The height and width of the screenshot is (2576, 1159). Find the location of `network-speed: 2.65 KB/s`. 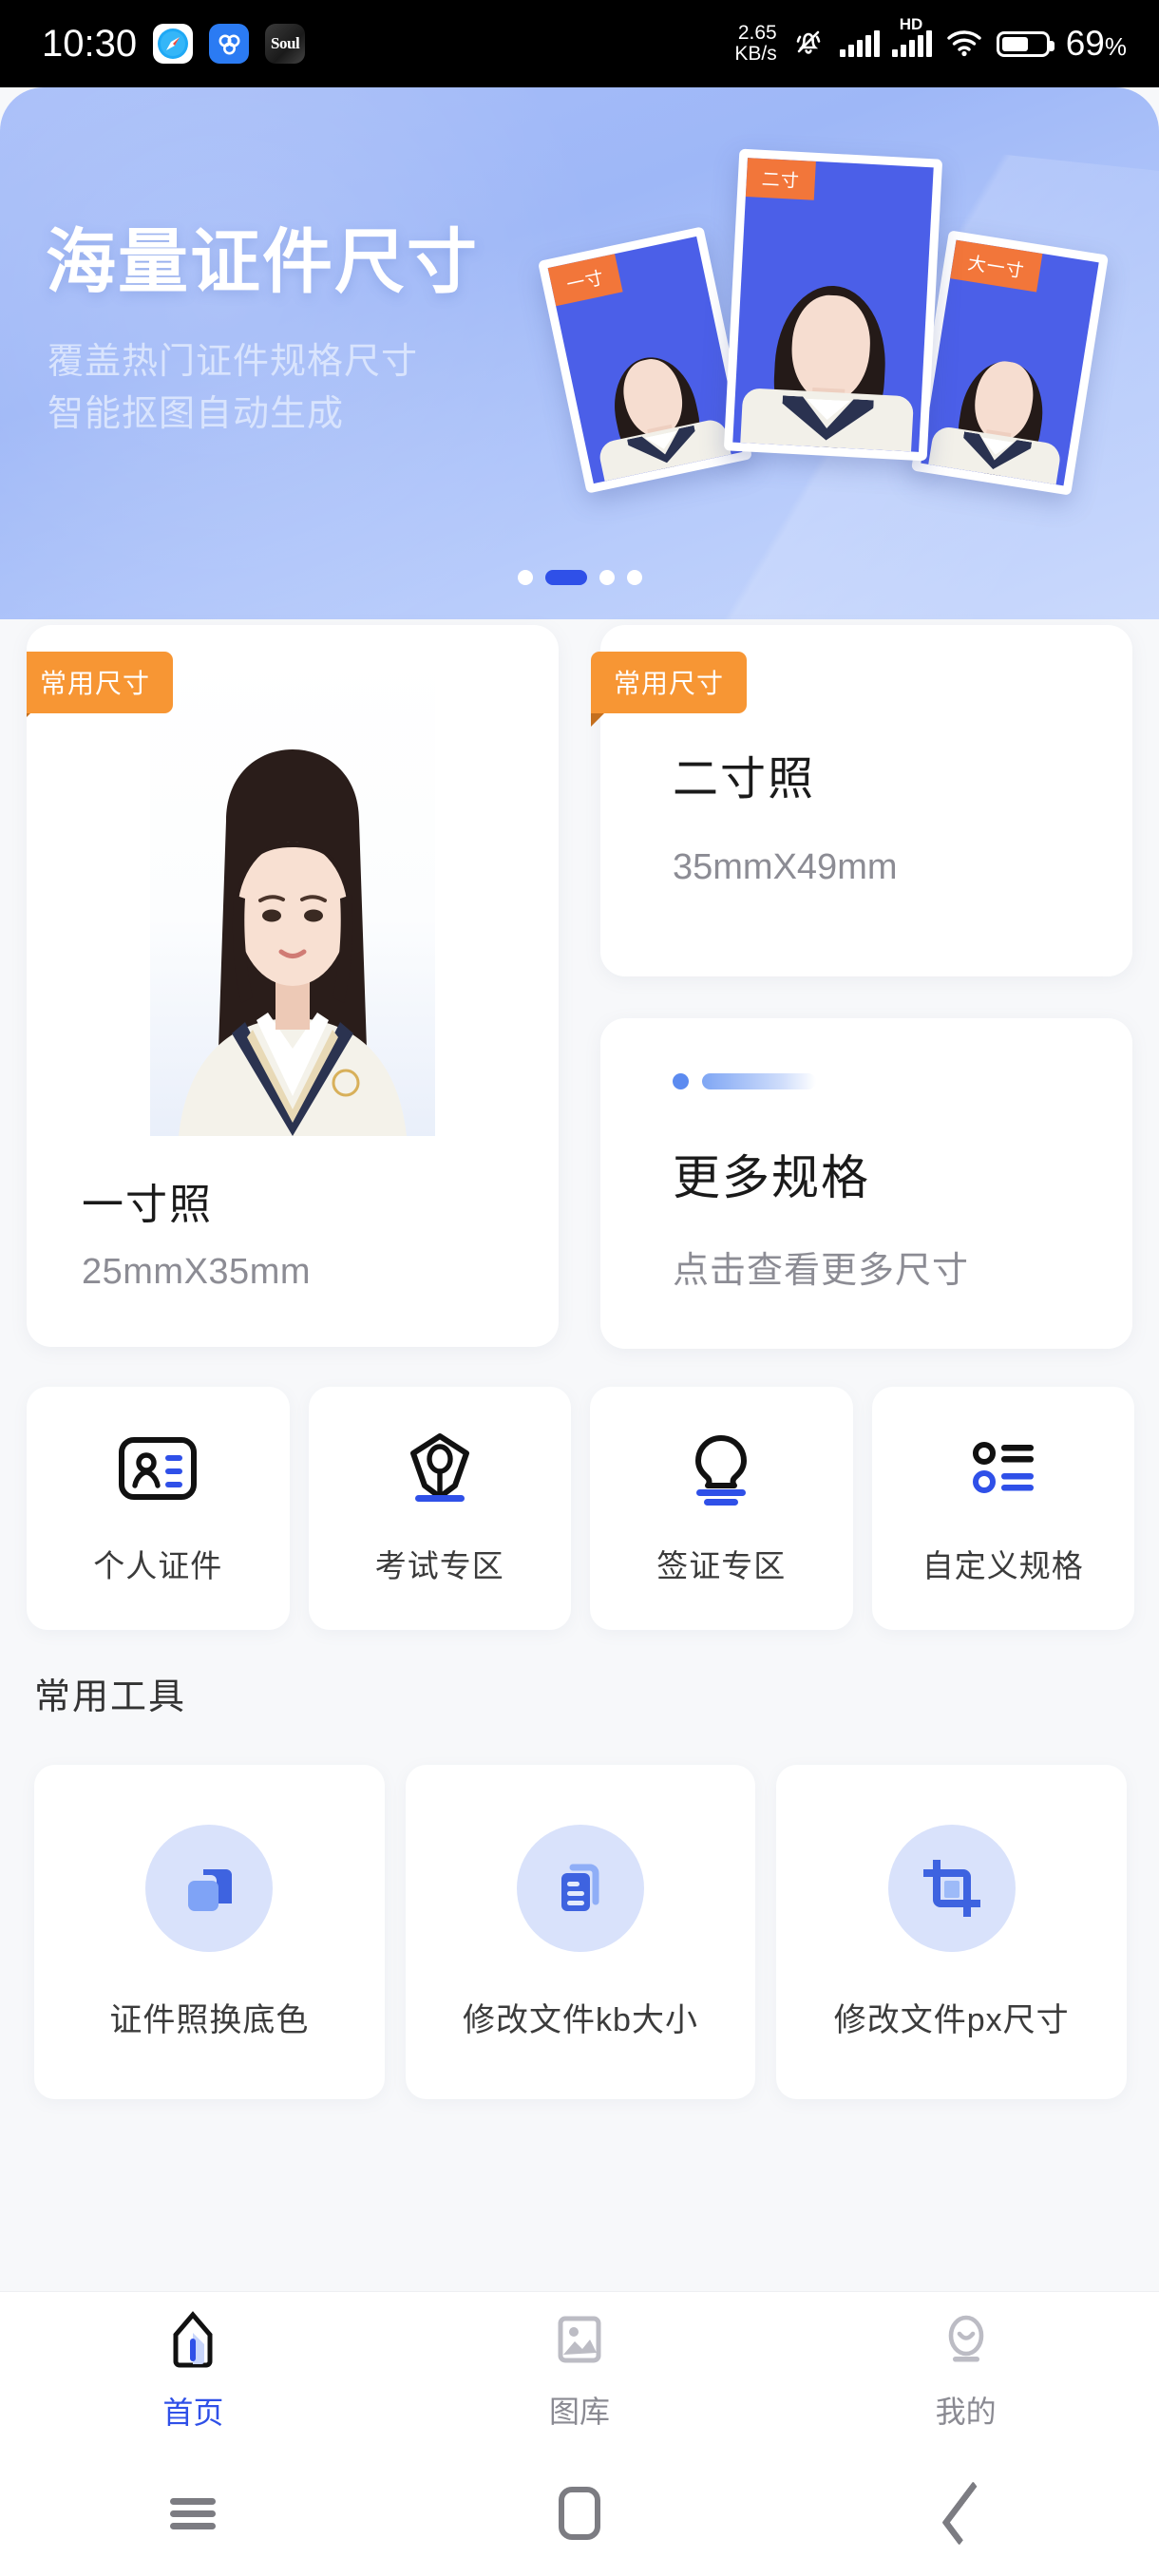

network-speed: 2.65 KB/s is located at coordinates (755, 43).